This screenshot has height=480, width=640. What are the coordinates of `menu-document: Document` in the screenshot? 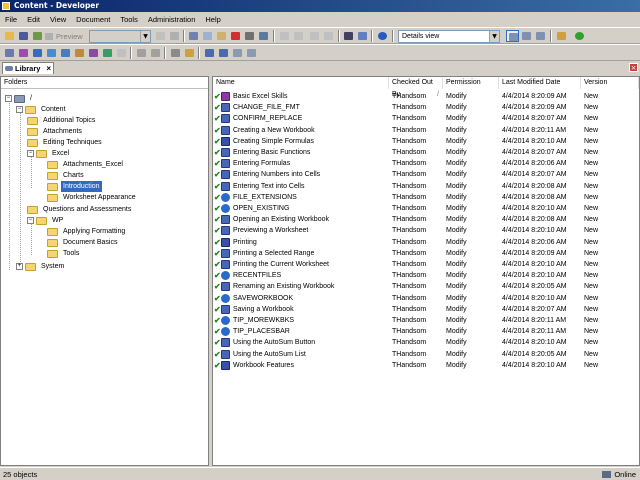 It's located at (93, 19).